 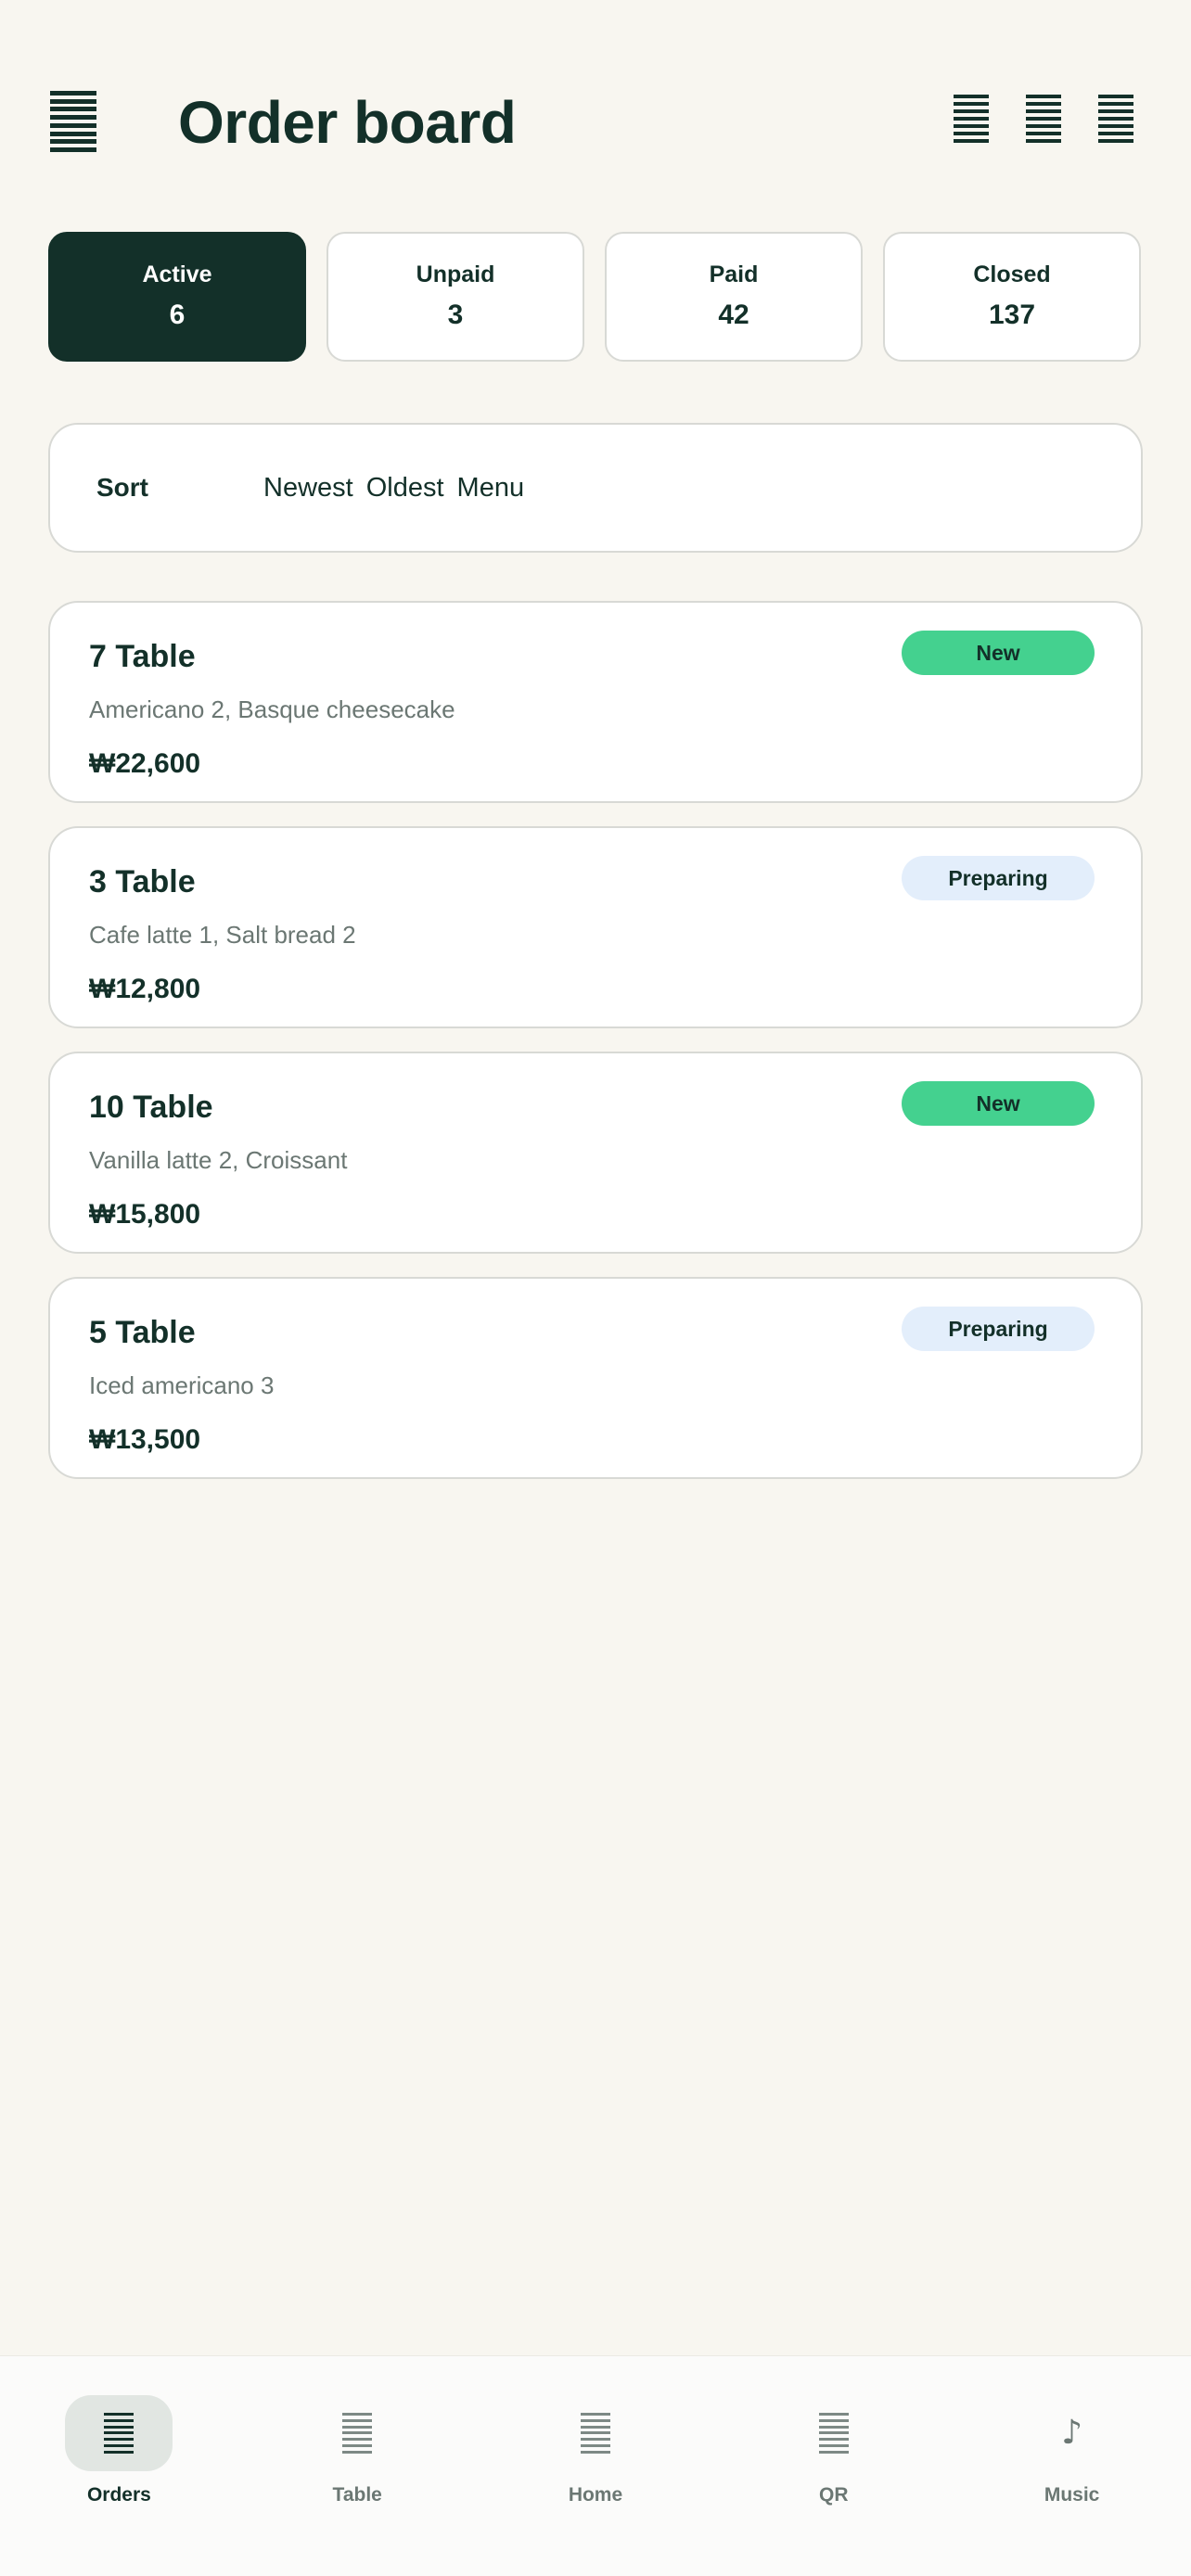 I want to click on filter-count: 3, so click(x=455, y=315).